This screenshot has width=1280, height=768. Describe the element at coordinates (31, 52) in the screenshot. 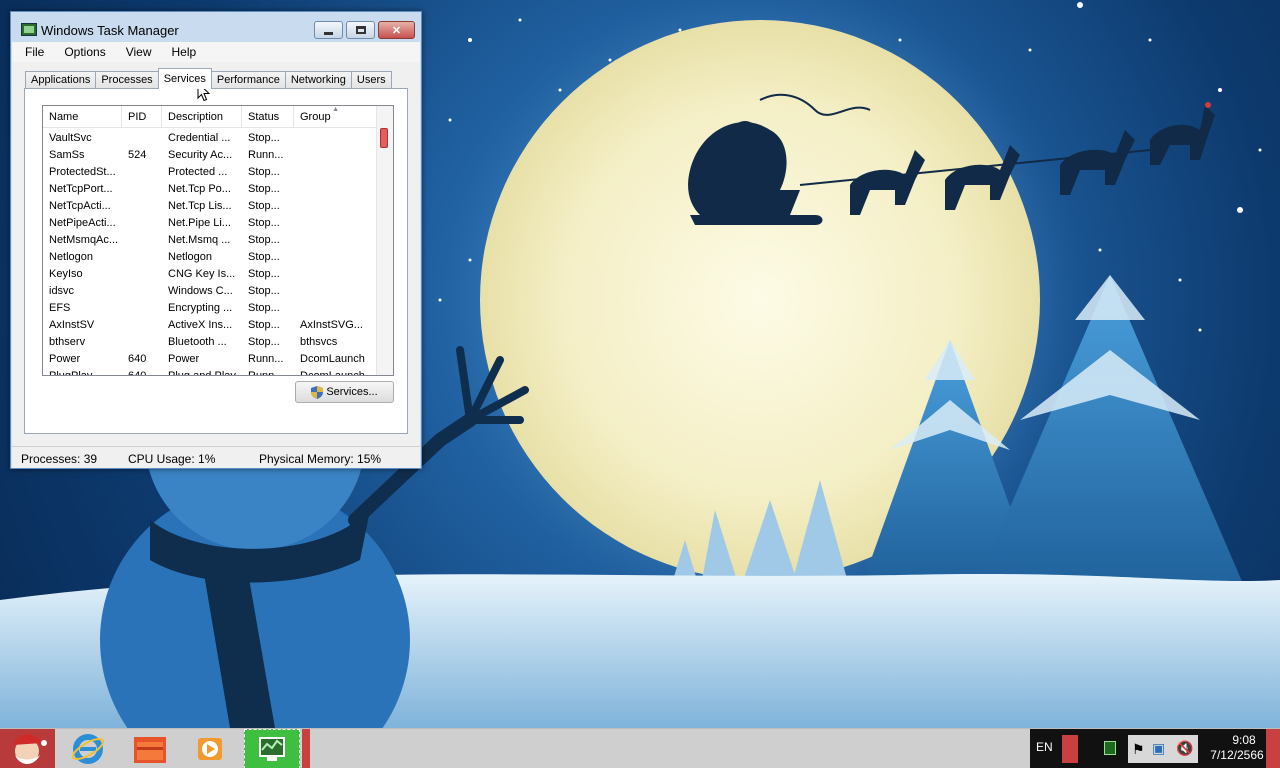

I see `menu-file: File` at that location.